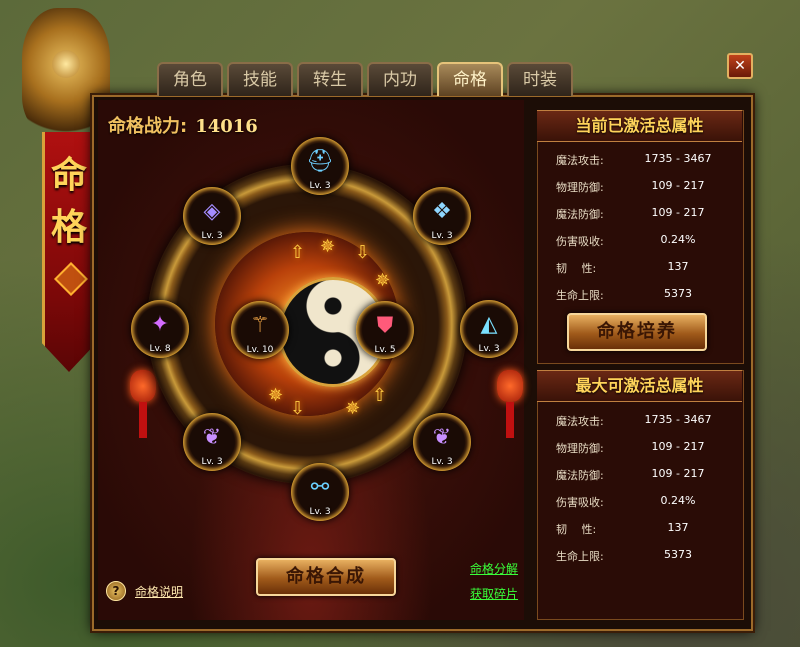 The image size is (800, 647). I want to click on tab-rebirth: 转生, so click(330, 79).